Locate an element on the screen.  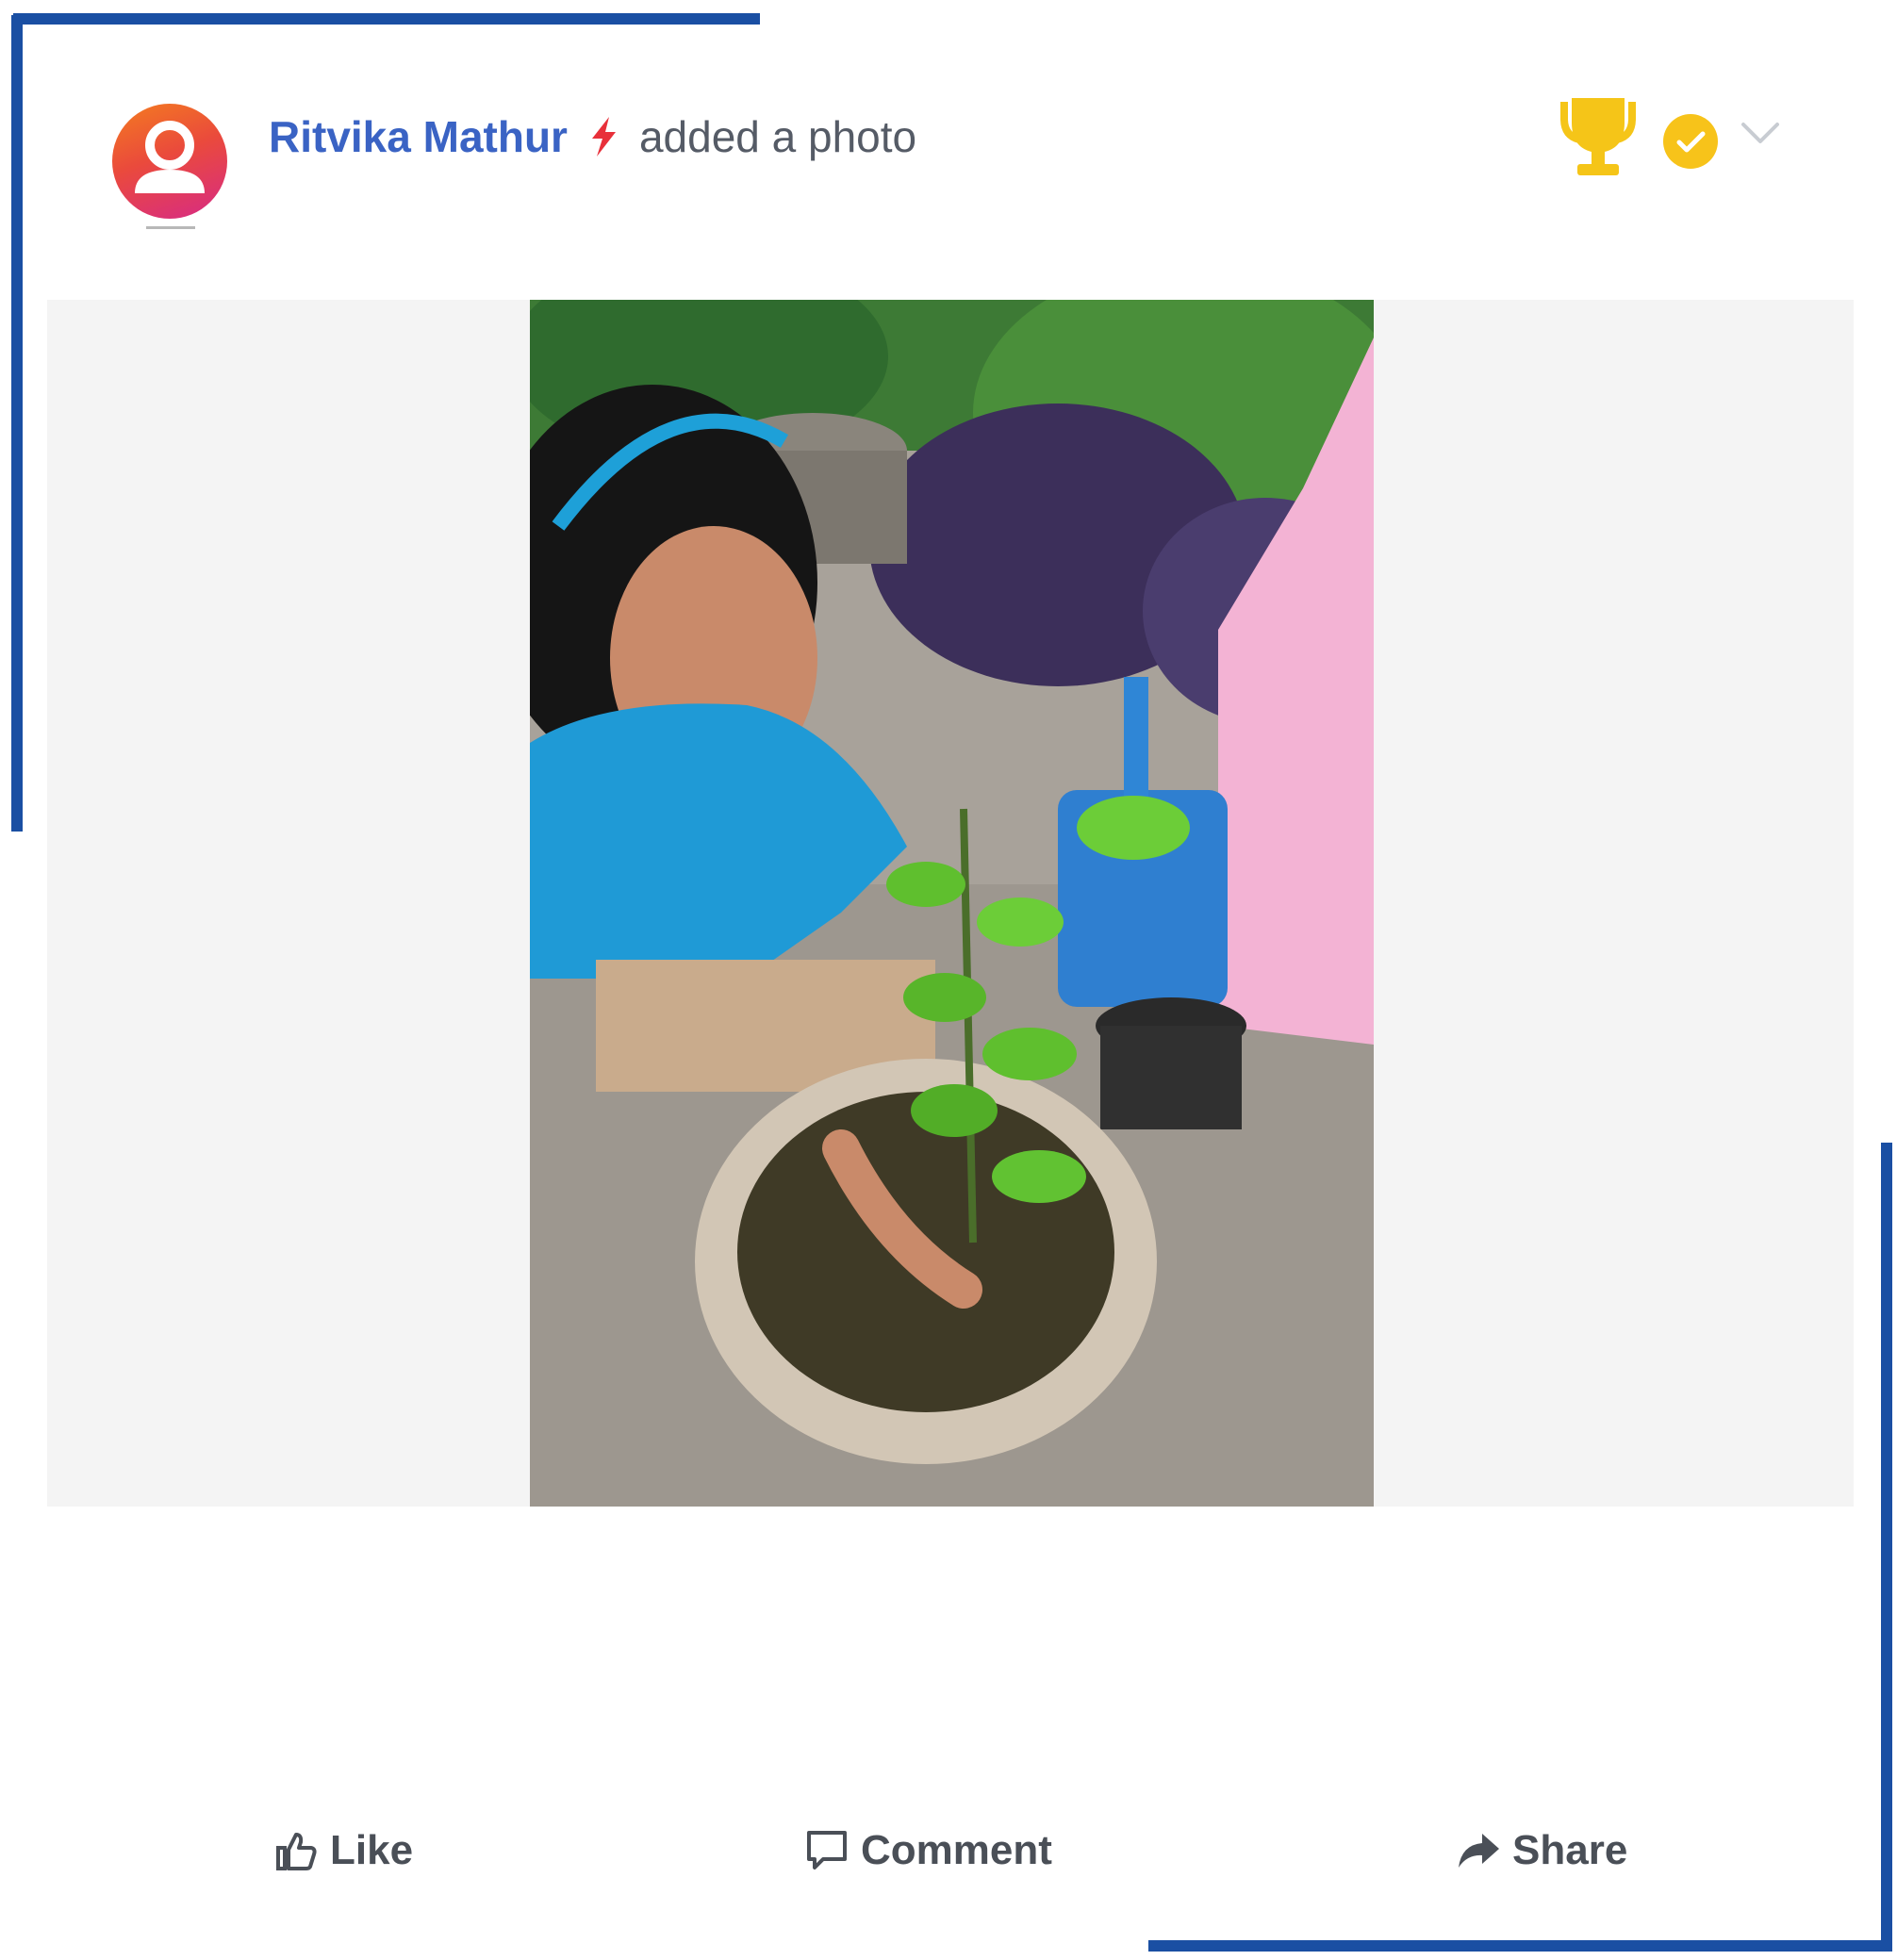
post-header-actions is located at coordinates (1679, 150).